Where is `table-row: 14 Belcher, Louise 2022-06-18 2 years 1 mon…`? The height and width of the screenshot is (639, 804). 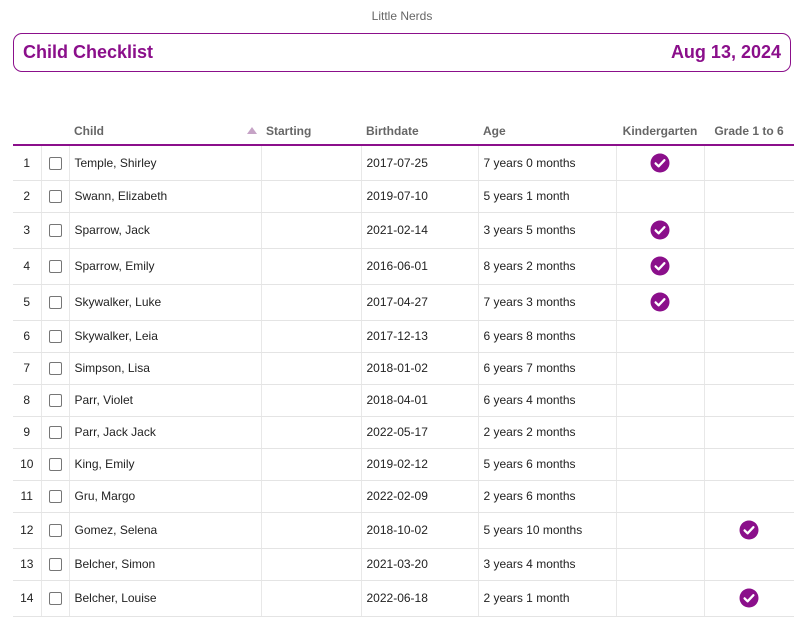
table-row: 14 Belcher, Louise 2022-06-18 2 years 1 mon… is located at coordinates (403, 598).